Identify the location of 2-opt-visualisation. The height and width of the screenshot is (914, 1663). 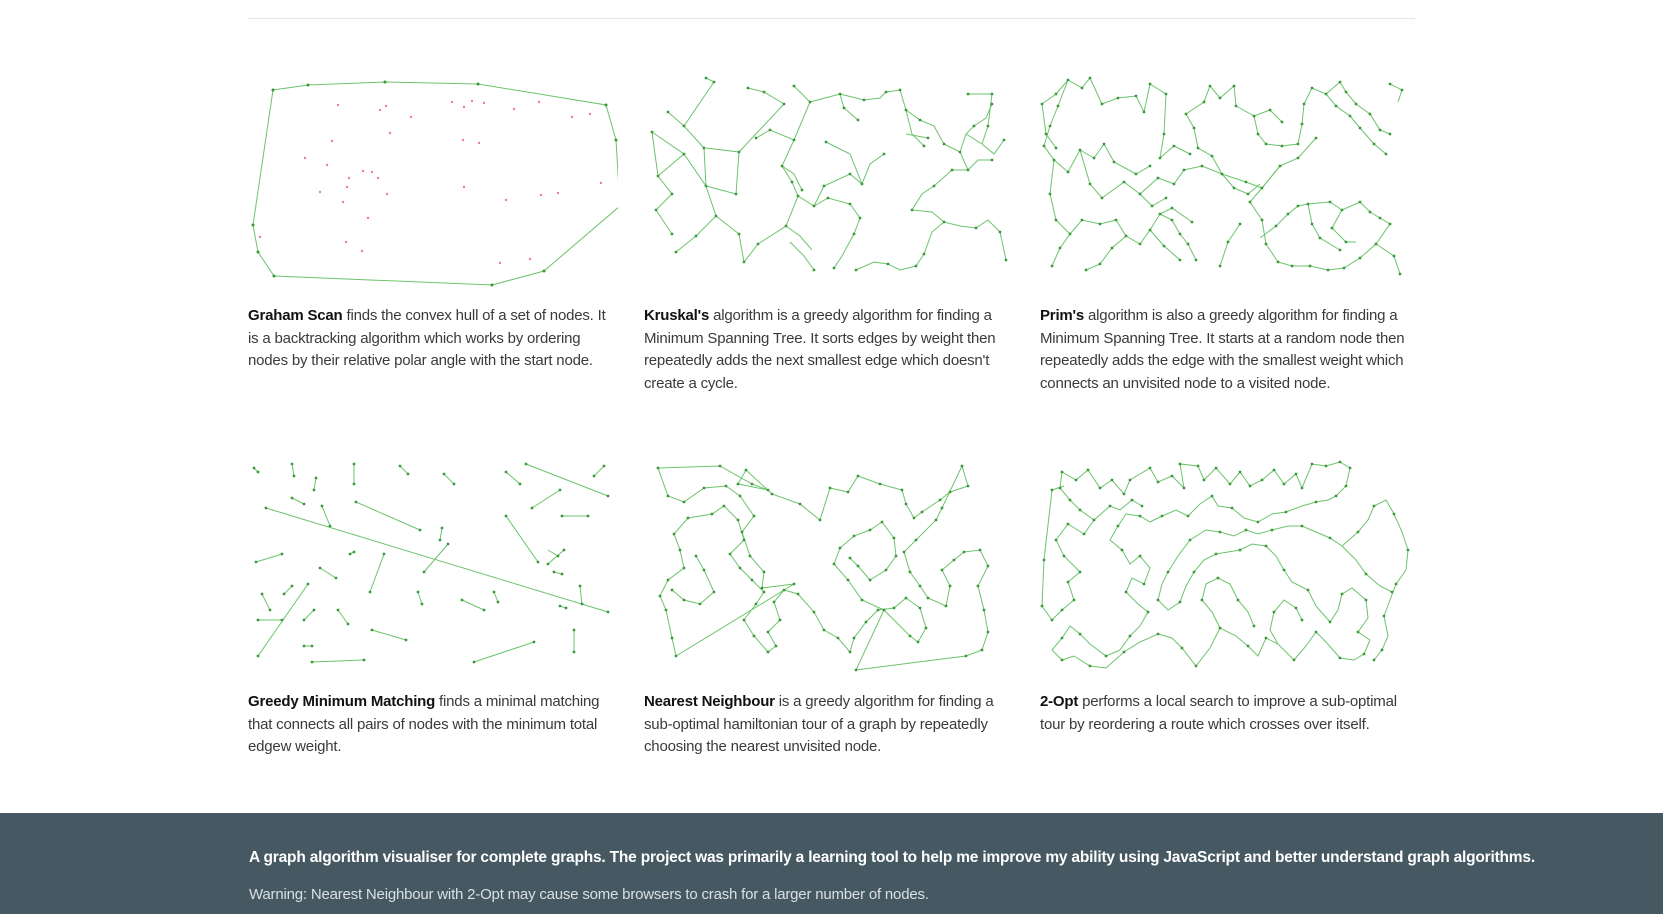
(1225, 564).